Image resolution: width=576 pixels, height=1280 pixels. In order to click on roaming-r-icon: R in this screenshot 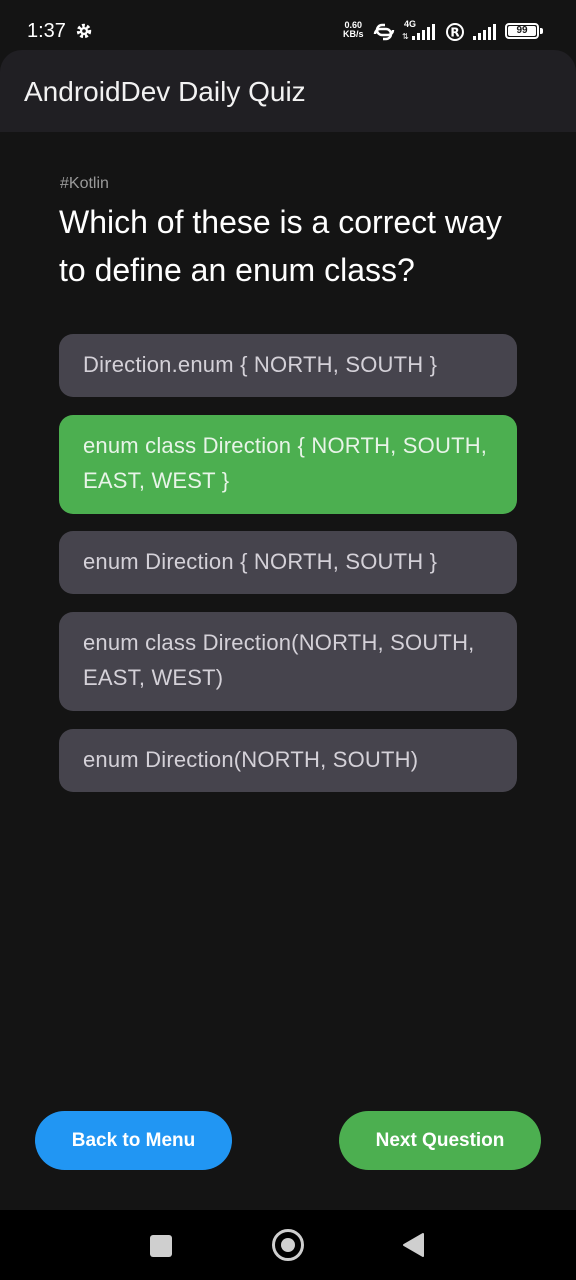, I will do `click(455, 32)`.